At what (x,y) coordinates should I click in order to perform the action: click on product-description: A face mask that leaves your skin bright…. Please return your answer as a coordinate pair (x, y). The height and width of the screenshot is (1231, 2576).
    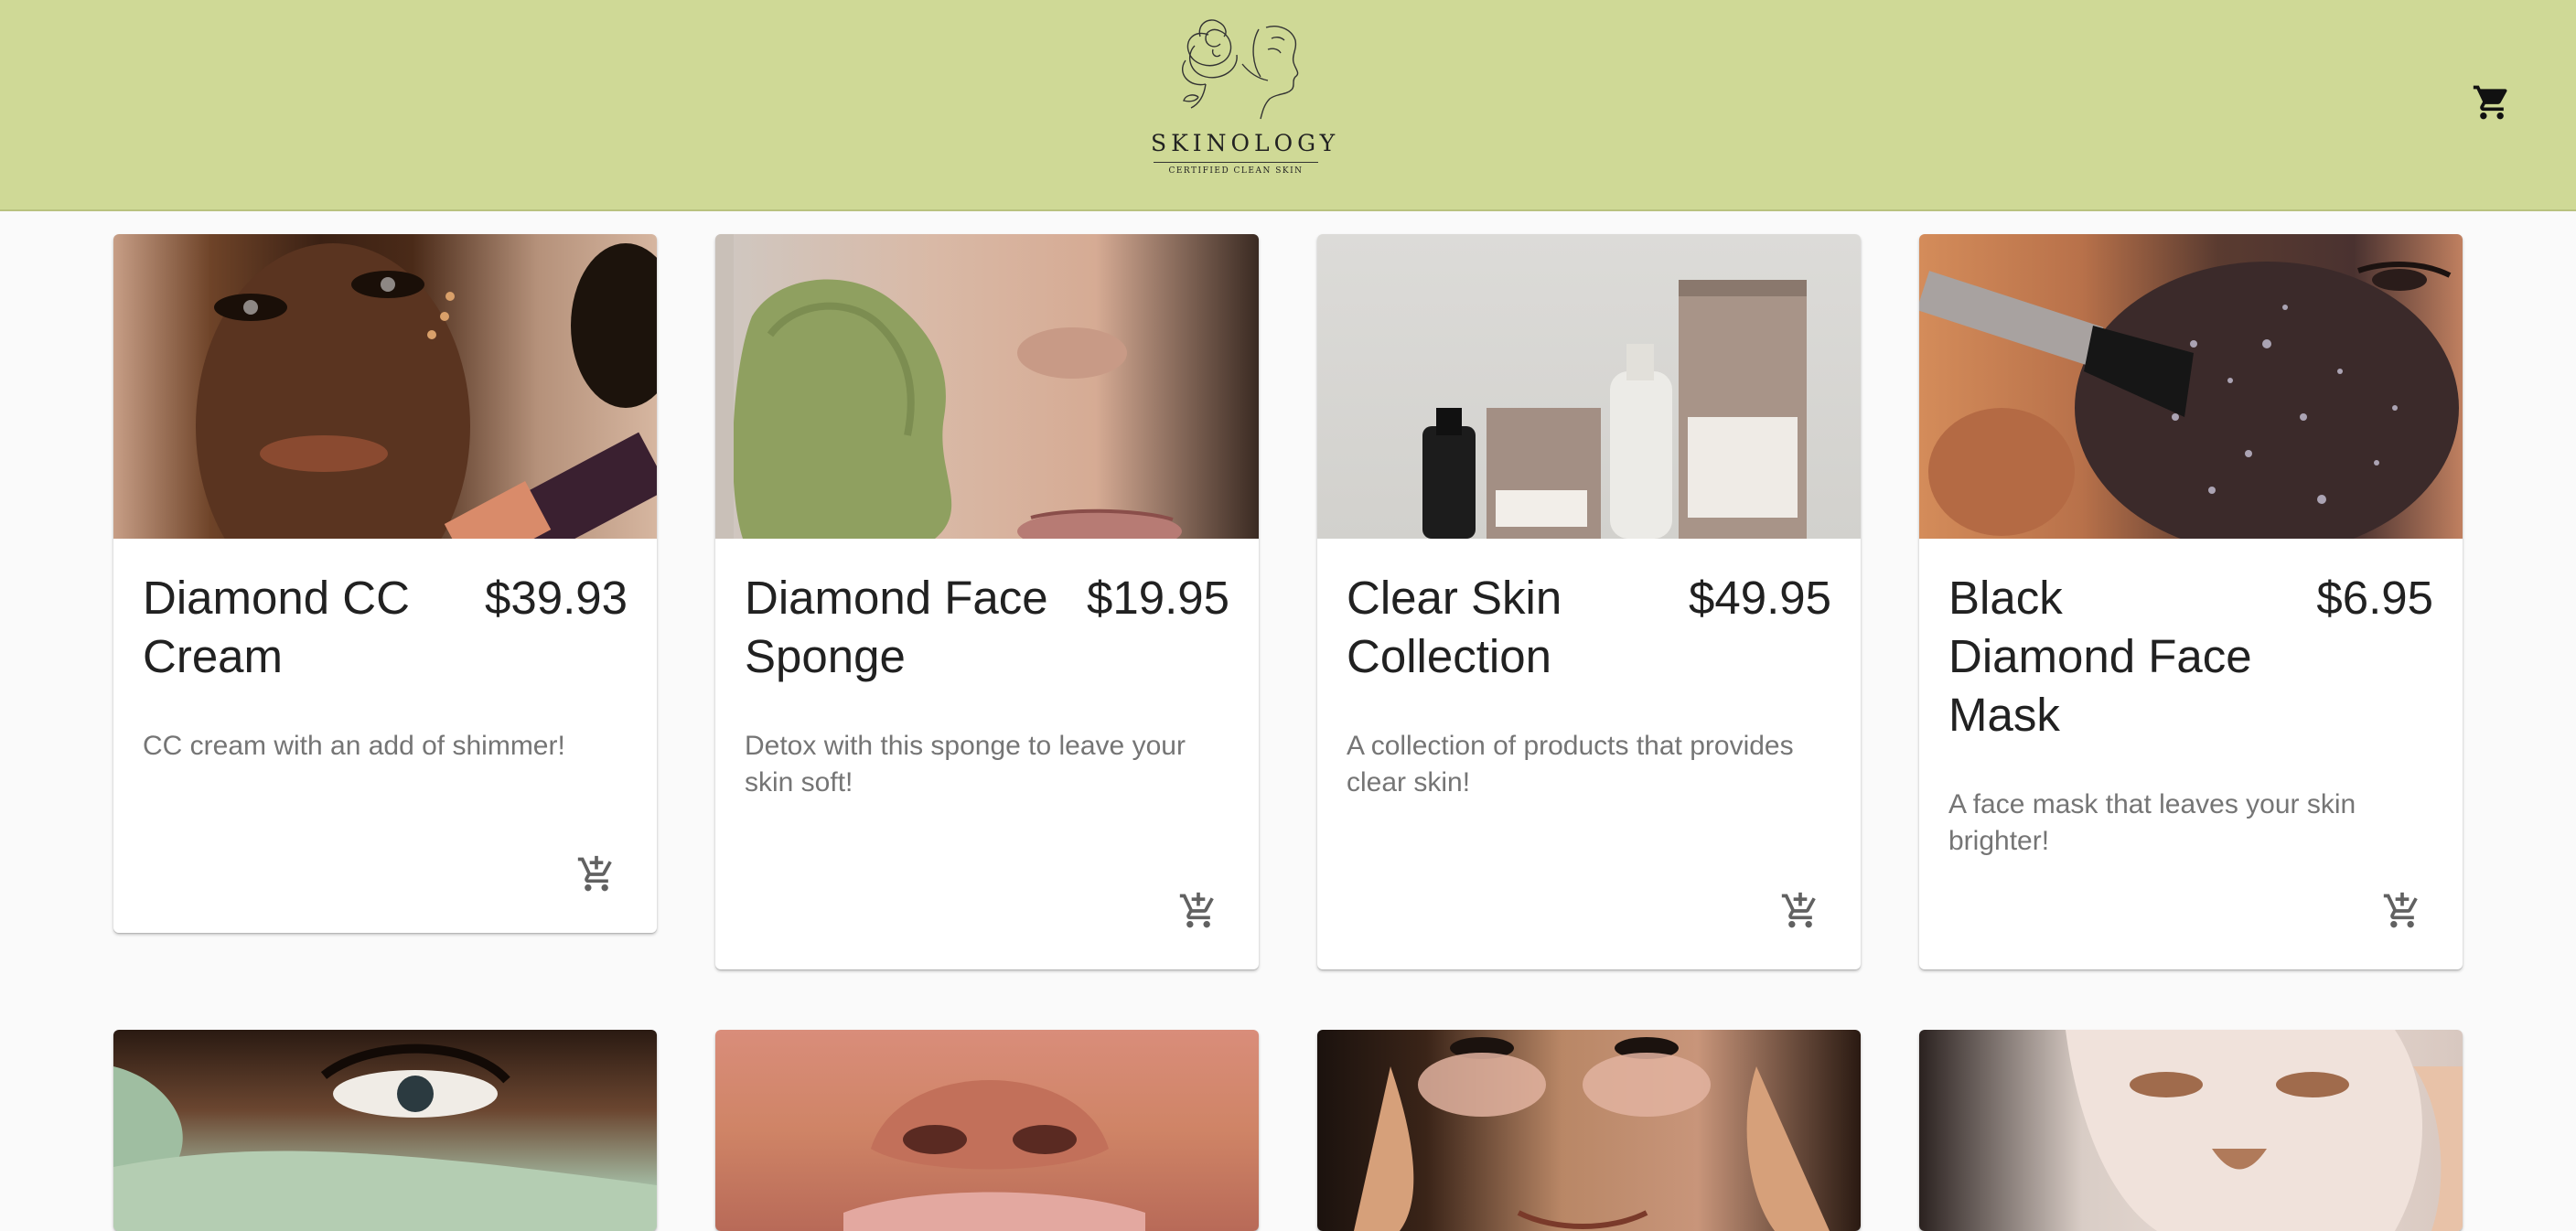
    Looking at the image, I should click on (2152, 822).